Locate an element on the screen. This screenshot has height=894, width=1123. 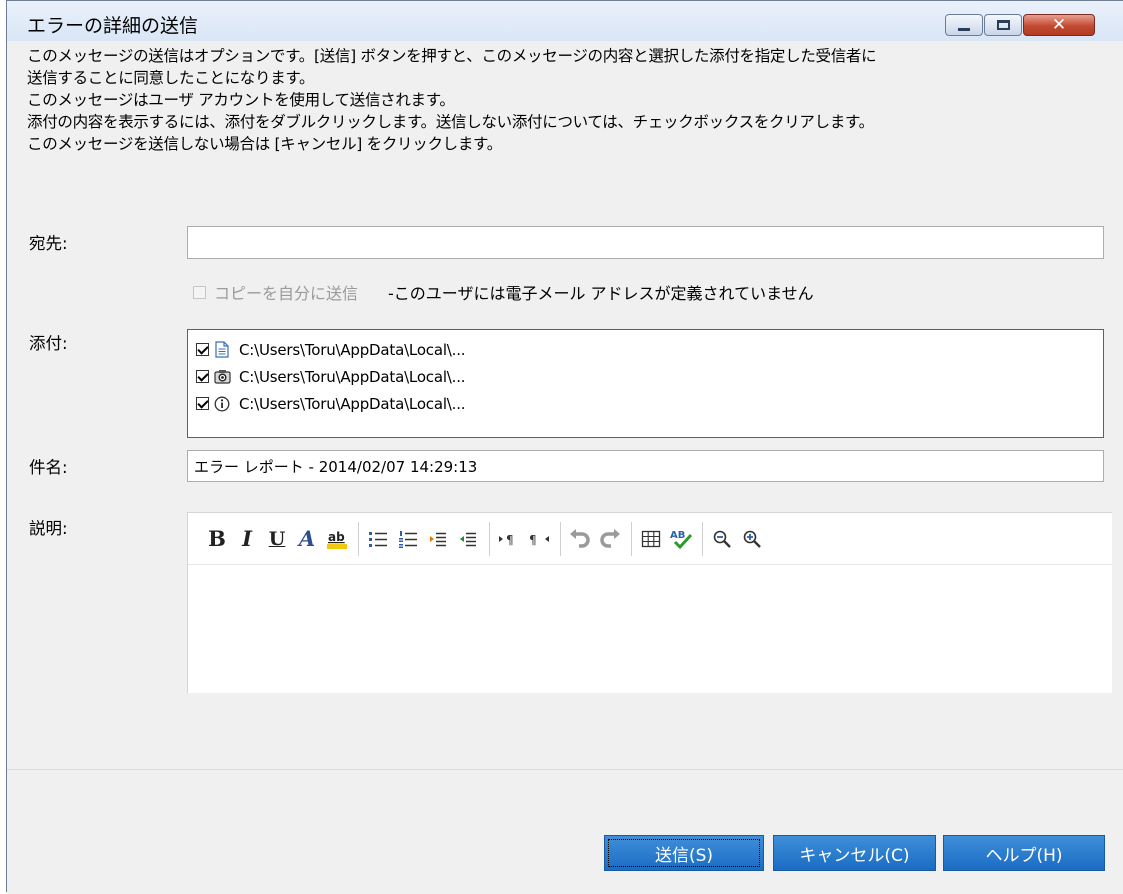
info-icon is located at coordinates (222, 404).